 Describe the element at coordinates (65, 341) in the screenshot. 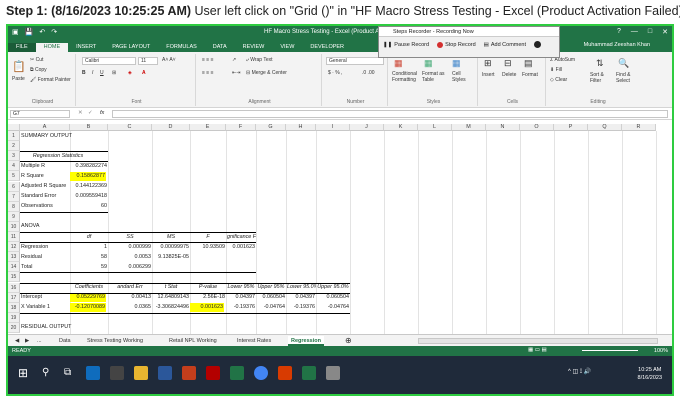

I see `sheet-tab-data: Data` at that location.